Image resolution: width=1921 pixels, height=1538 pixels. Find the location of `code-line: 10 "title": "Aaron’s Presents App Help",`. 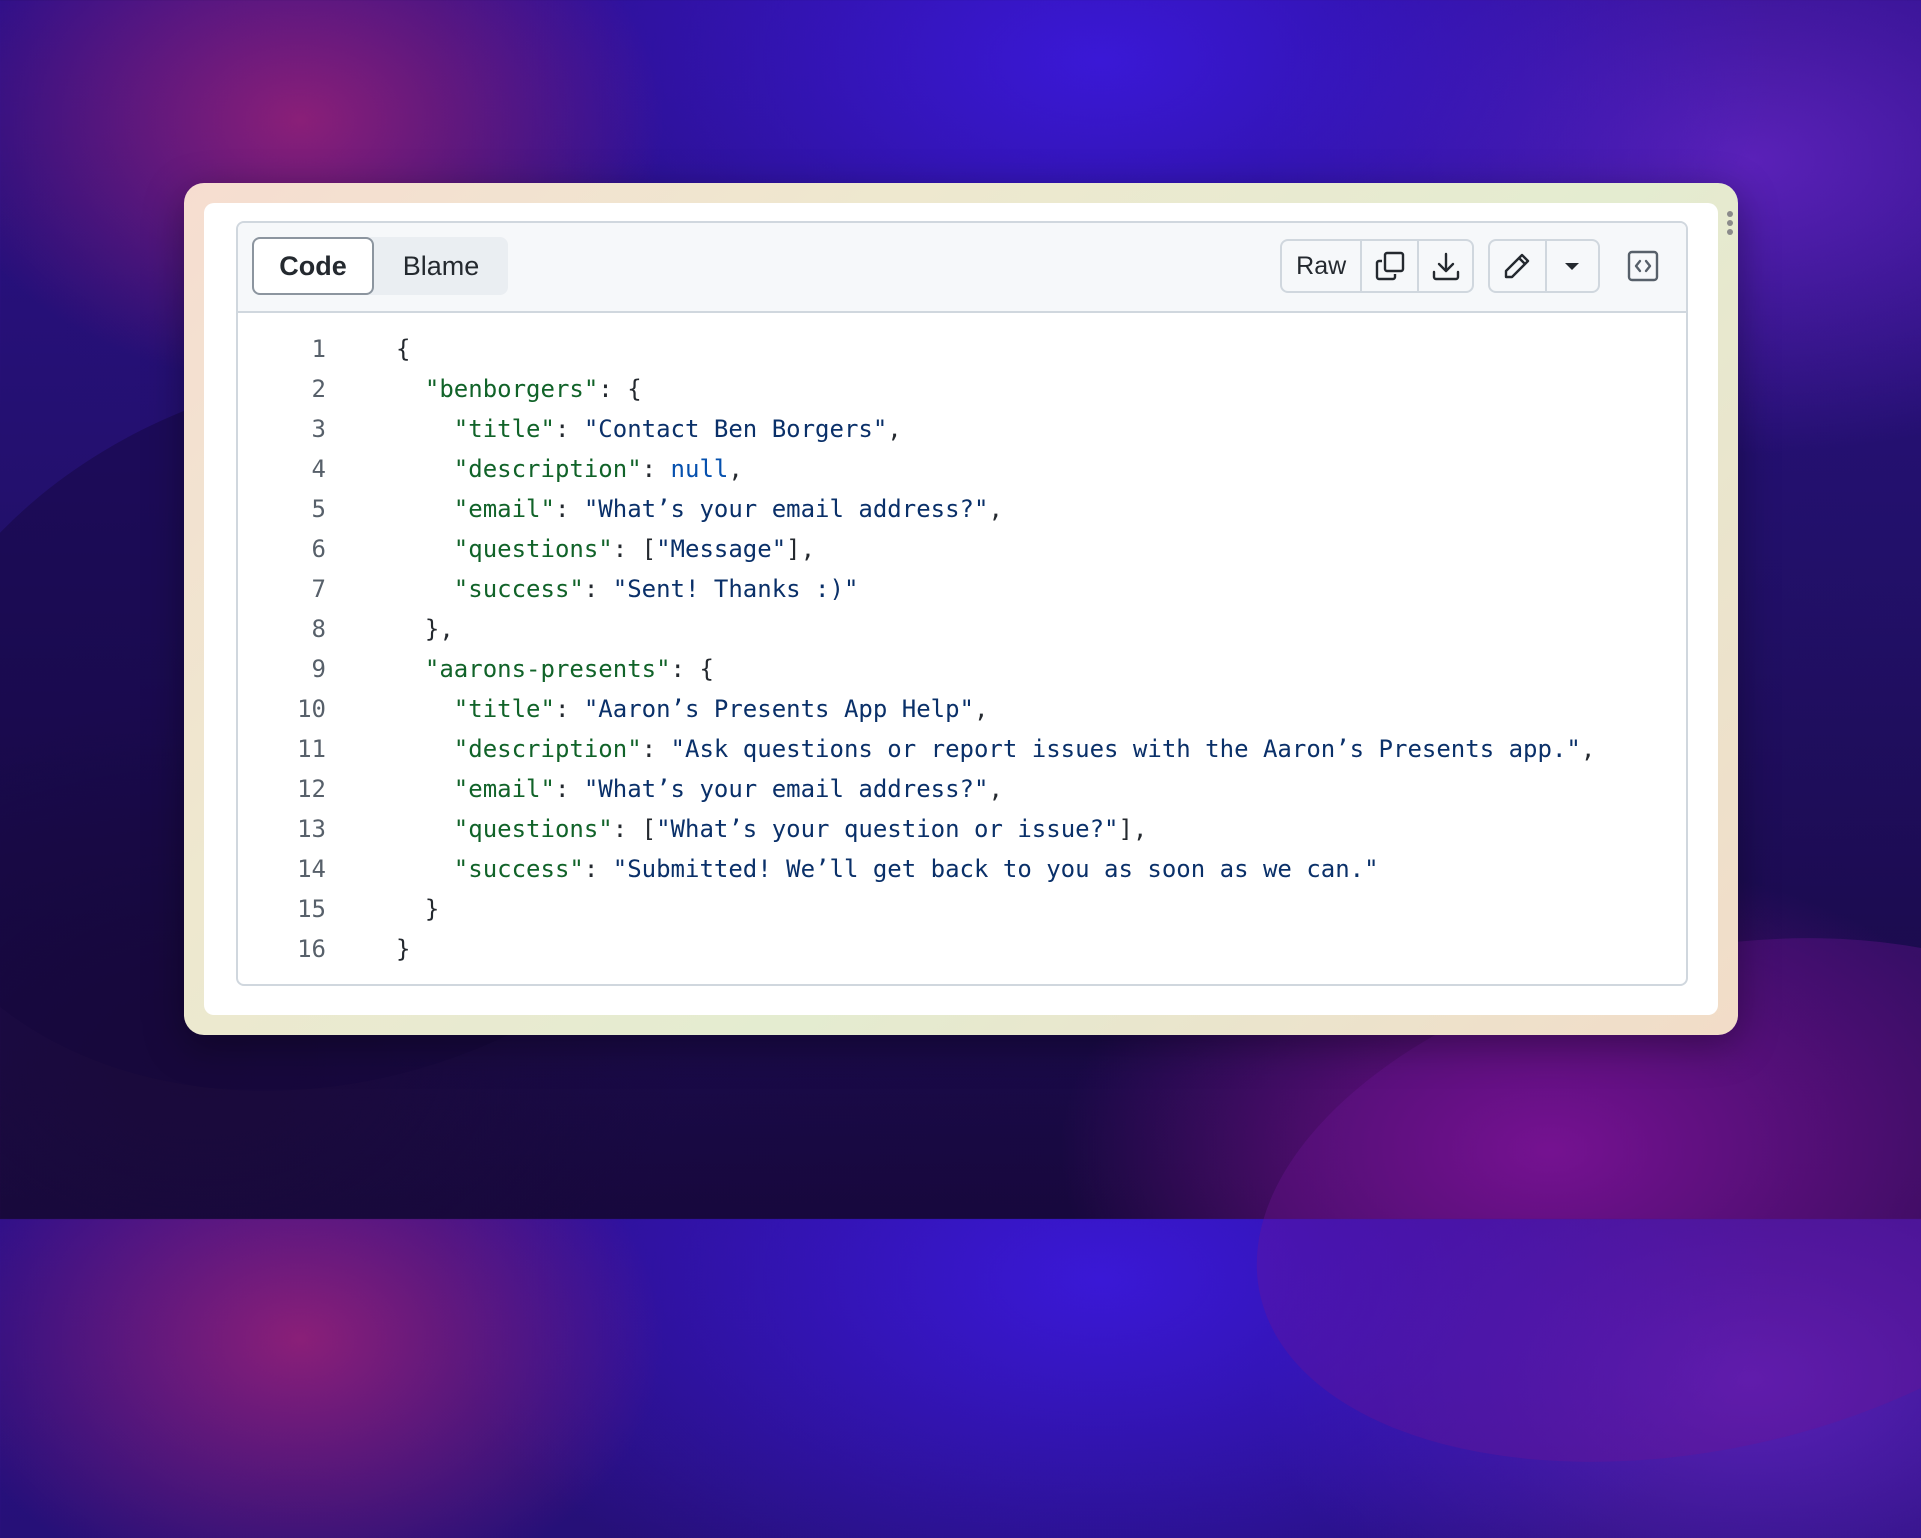

code-line: 10 "title": "Aaron’s Presents App Help", is located at coordinates (962, 709).